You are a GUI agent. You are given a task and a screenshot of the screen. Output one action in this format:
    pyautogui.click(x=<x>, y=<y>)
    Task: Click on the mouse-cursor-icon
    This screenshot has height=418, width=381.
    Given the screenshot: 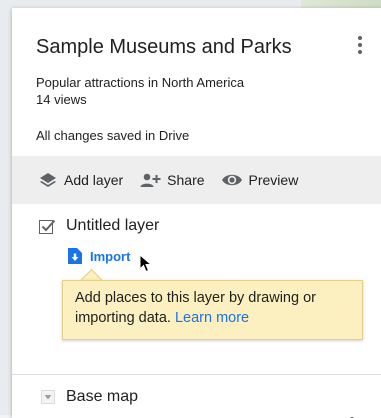 What is the action you would take?
    pyautogui.click(x=146, y=266)
    